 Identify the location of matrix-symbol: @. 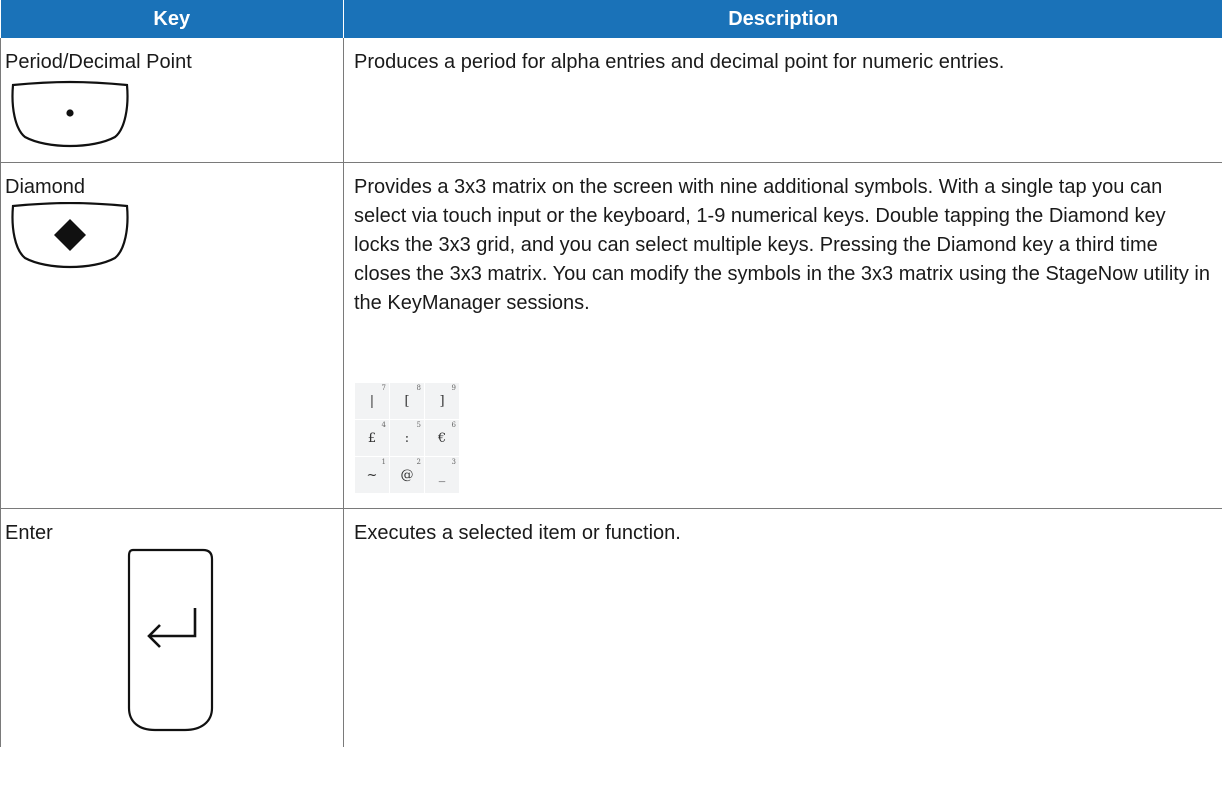
(407, 475).